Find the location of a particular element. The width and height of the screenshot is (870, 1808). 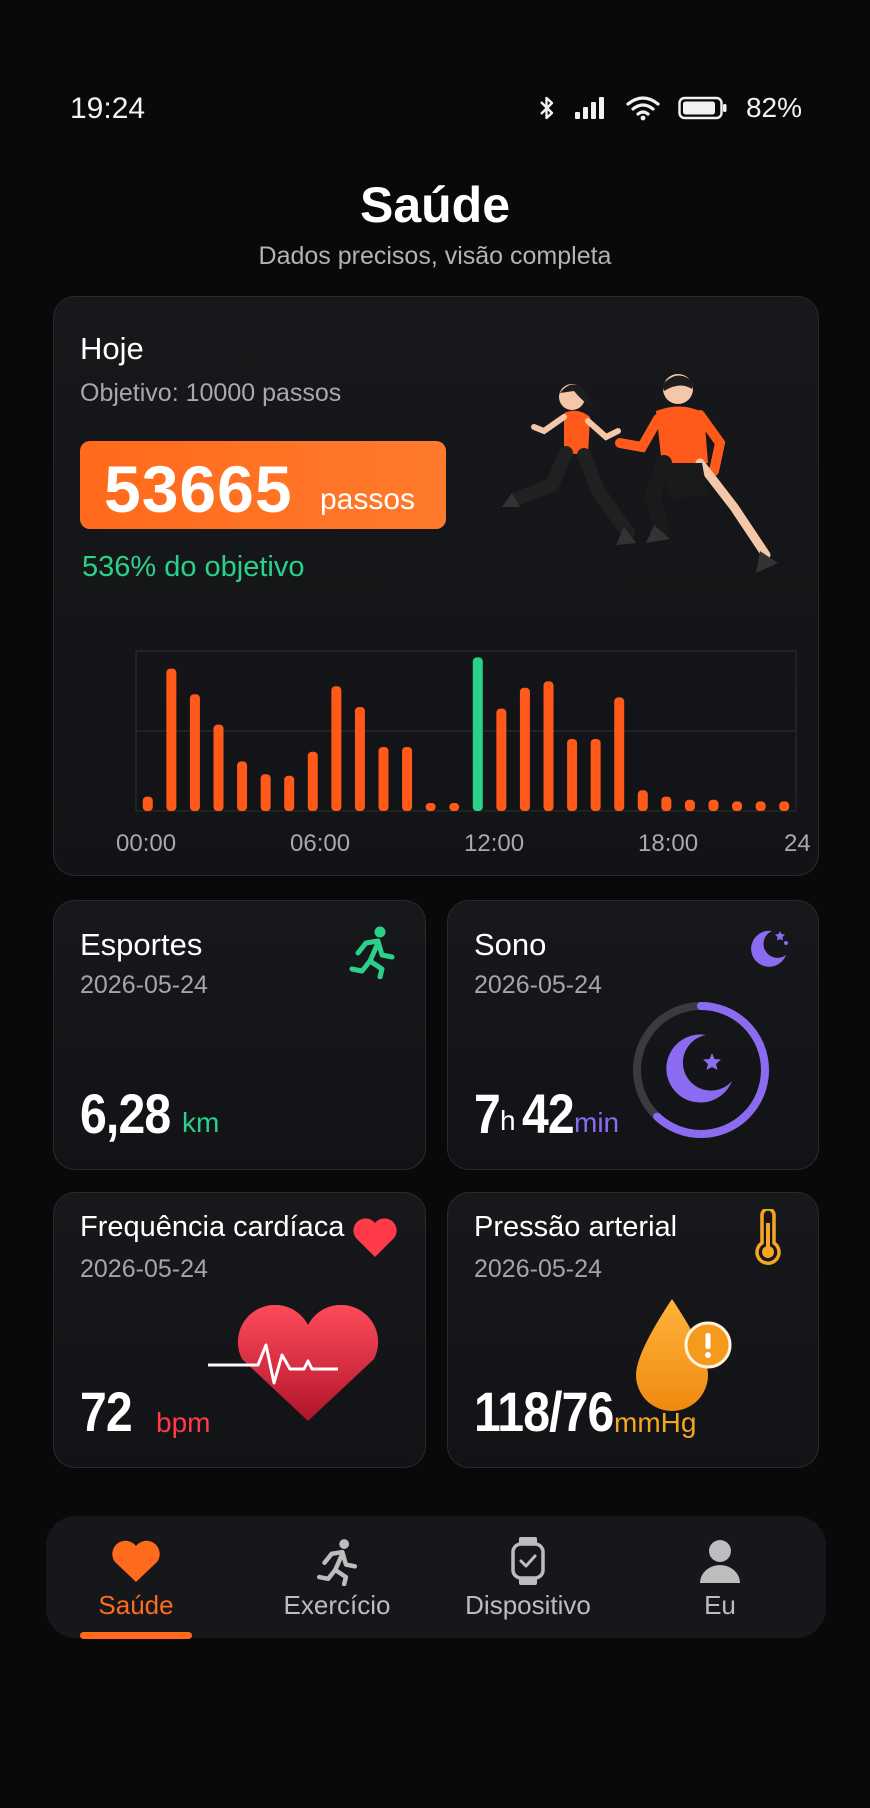

sleep-ring is located at coordinates (701, 1070).